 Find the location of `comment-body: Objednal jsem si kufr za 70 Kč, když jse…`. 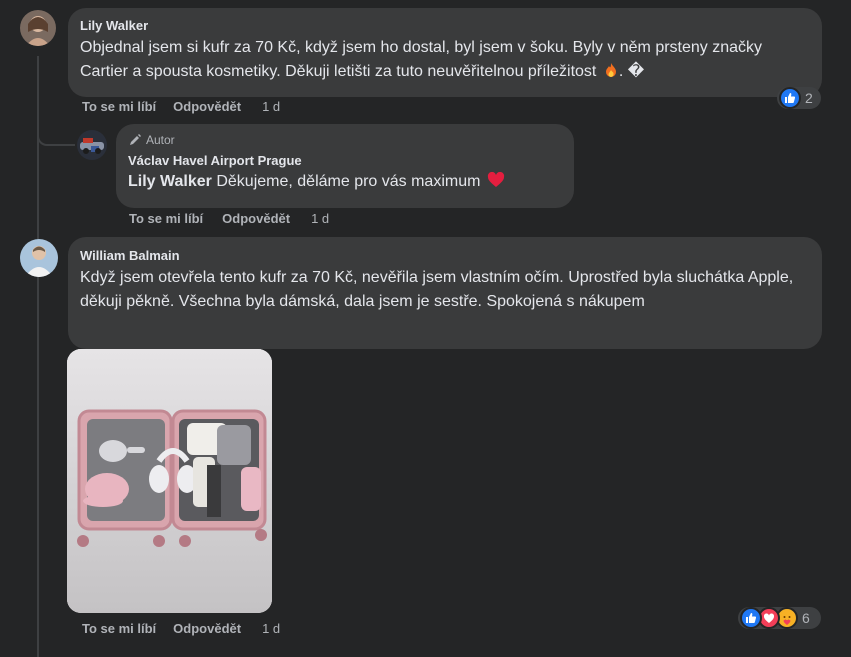

comment-body: Objednal jsem si kufr za 70 Kč, když jse… is located at coordinates (421, 59).